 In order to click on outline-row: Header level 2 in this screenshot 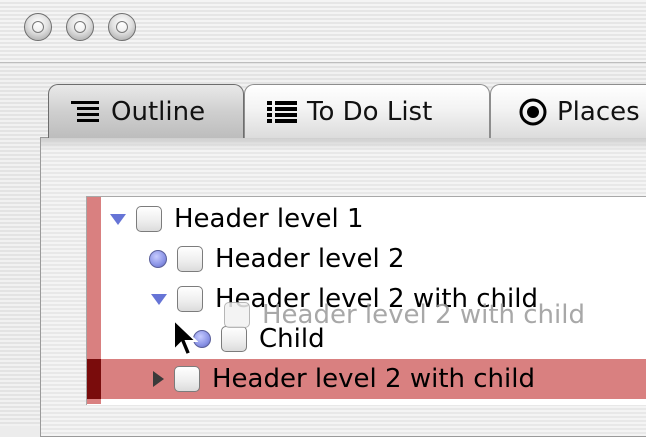, I will do `click(373, 259)`.